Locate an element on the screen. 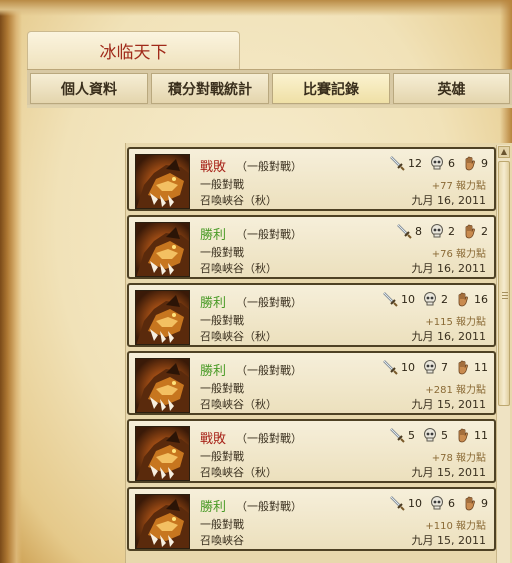  match-result: 戰敗 is located at coordinates (213, 439).